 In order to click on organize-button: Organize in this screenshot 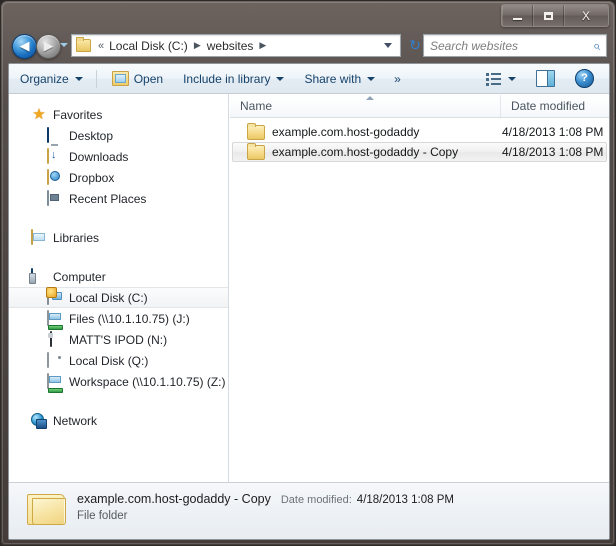, I will do `click(51, 79)`.